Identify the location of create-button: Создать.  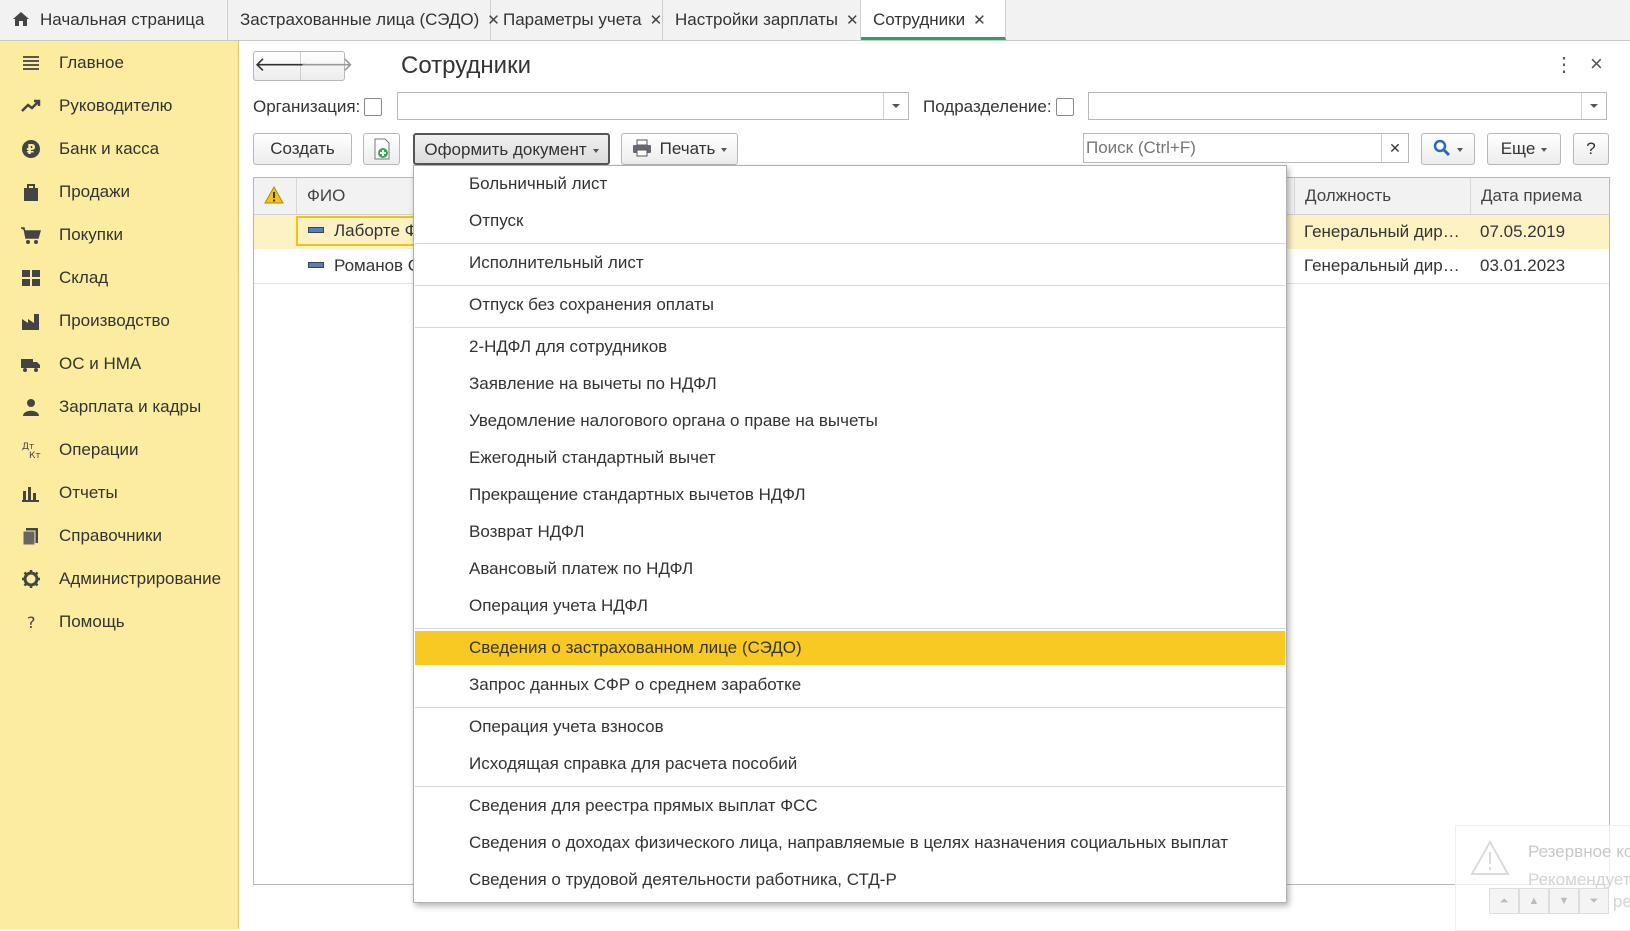
(302, 149).